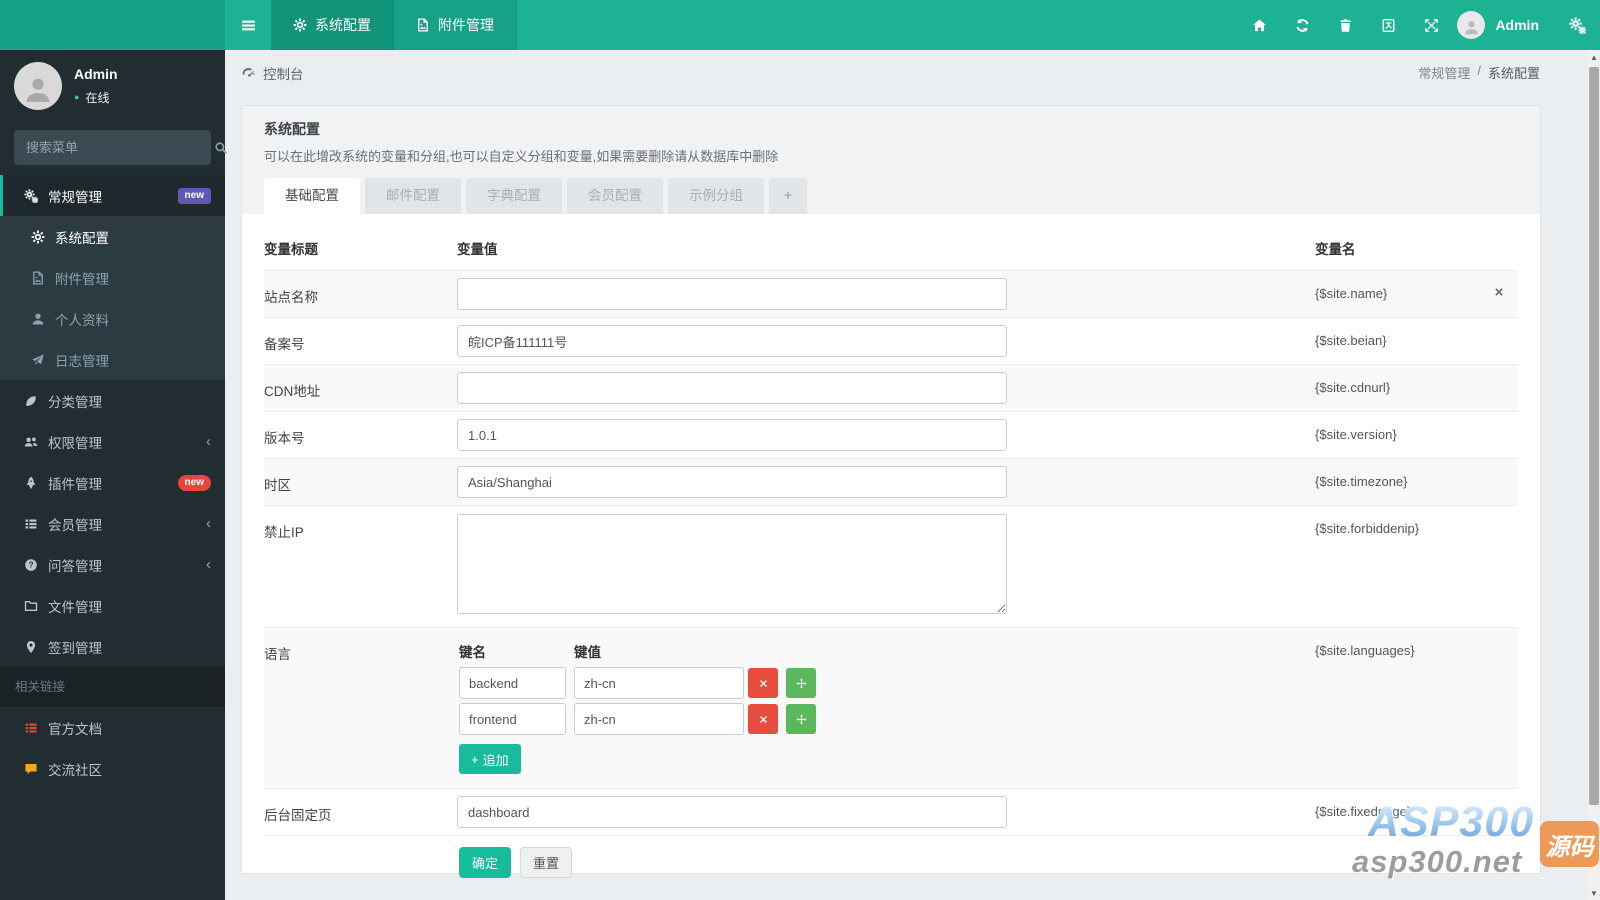  I want to click on append-label: 追加, so click(495, 760).